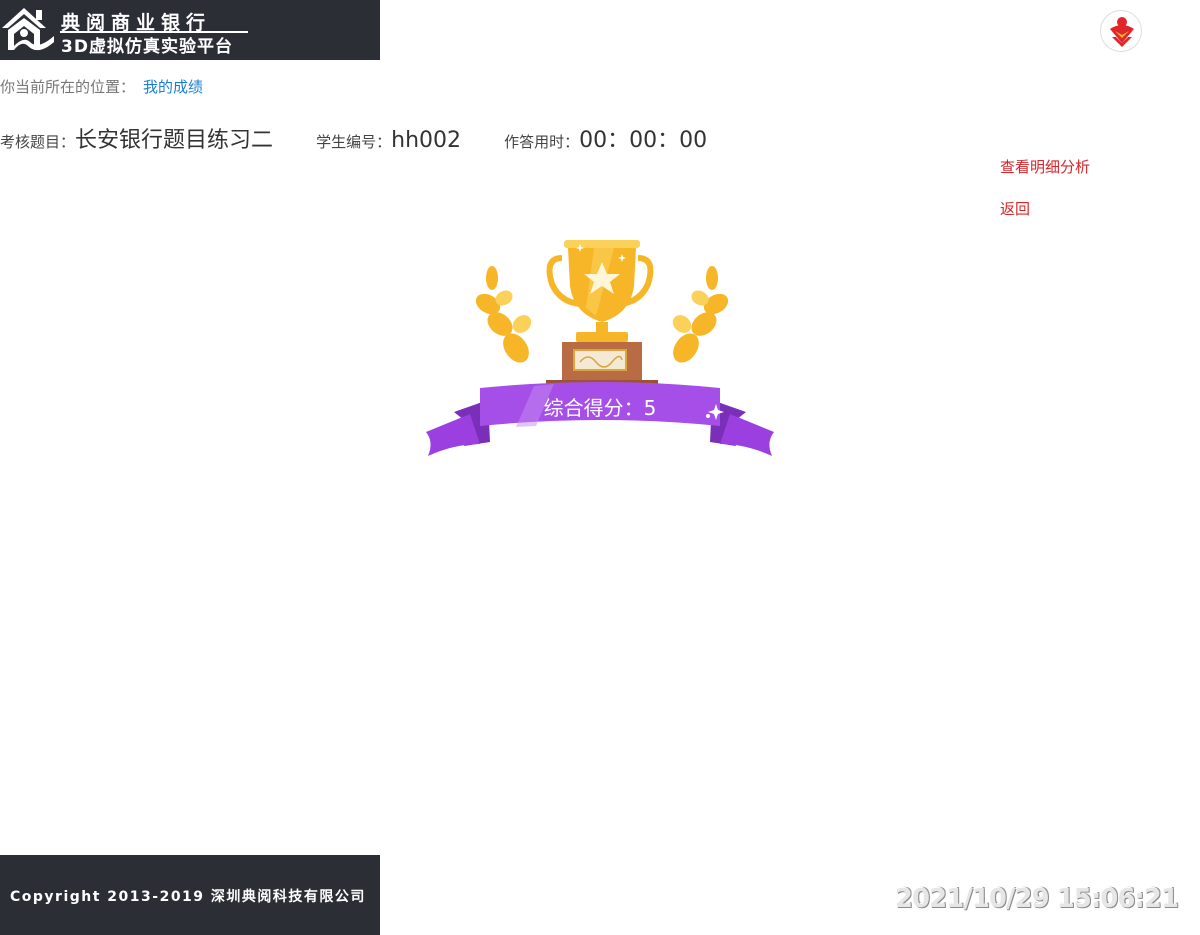 The height and width of the screenshot is (935, 1200). What do you see at coordinates (354, 142) in the screenshot?
I see `student-id-label: 学生编号：` at bounding box center [354, 142].